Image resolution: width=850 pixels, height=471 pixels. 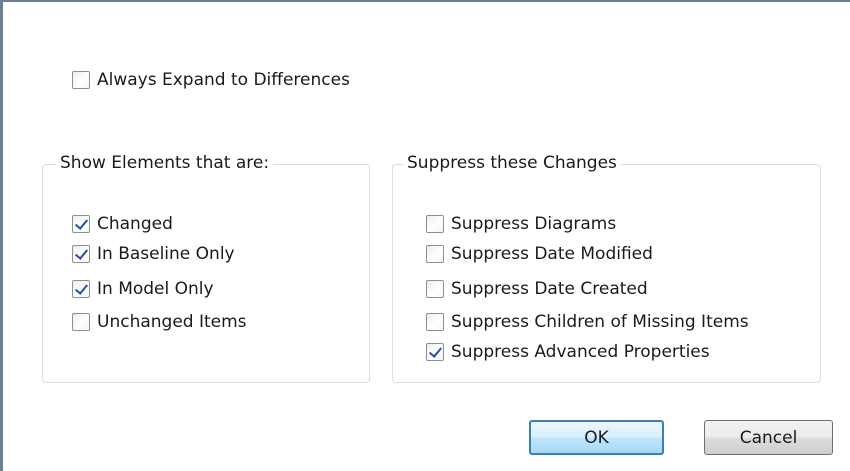 What do you see at coordinates (512, 163) in the screenshot?
I see `suppress-changes-group-title: Suppress these Changes` at bounding box center [512, 163].